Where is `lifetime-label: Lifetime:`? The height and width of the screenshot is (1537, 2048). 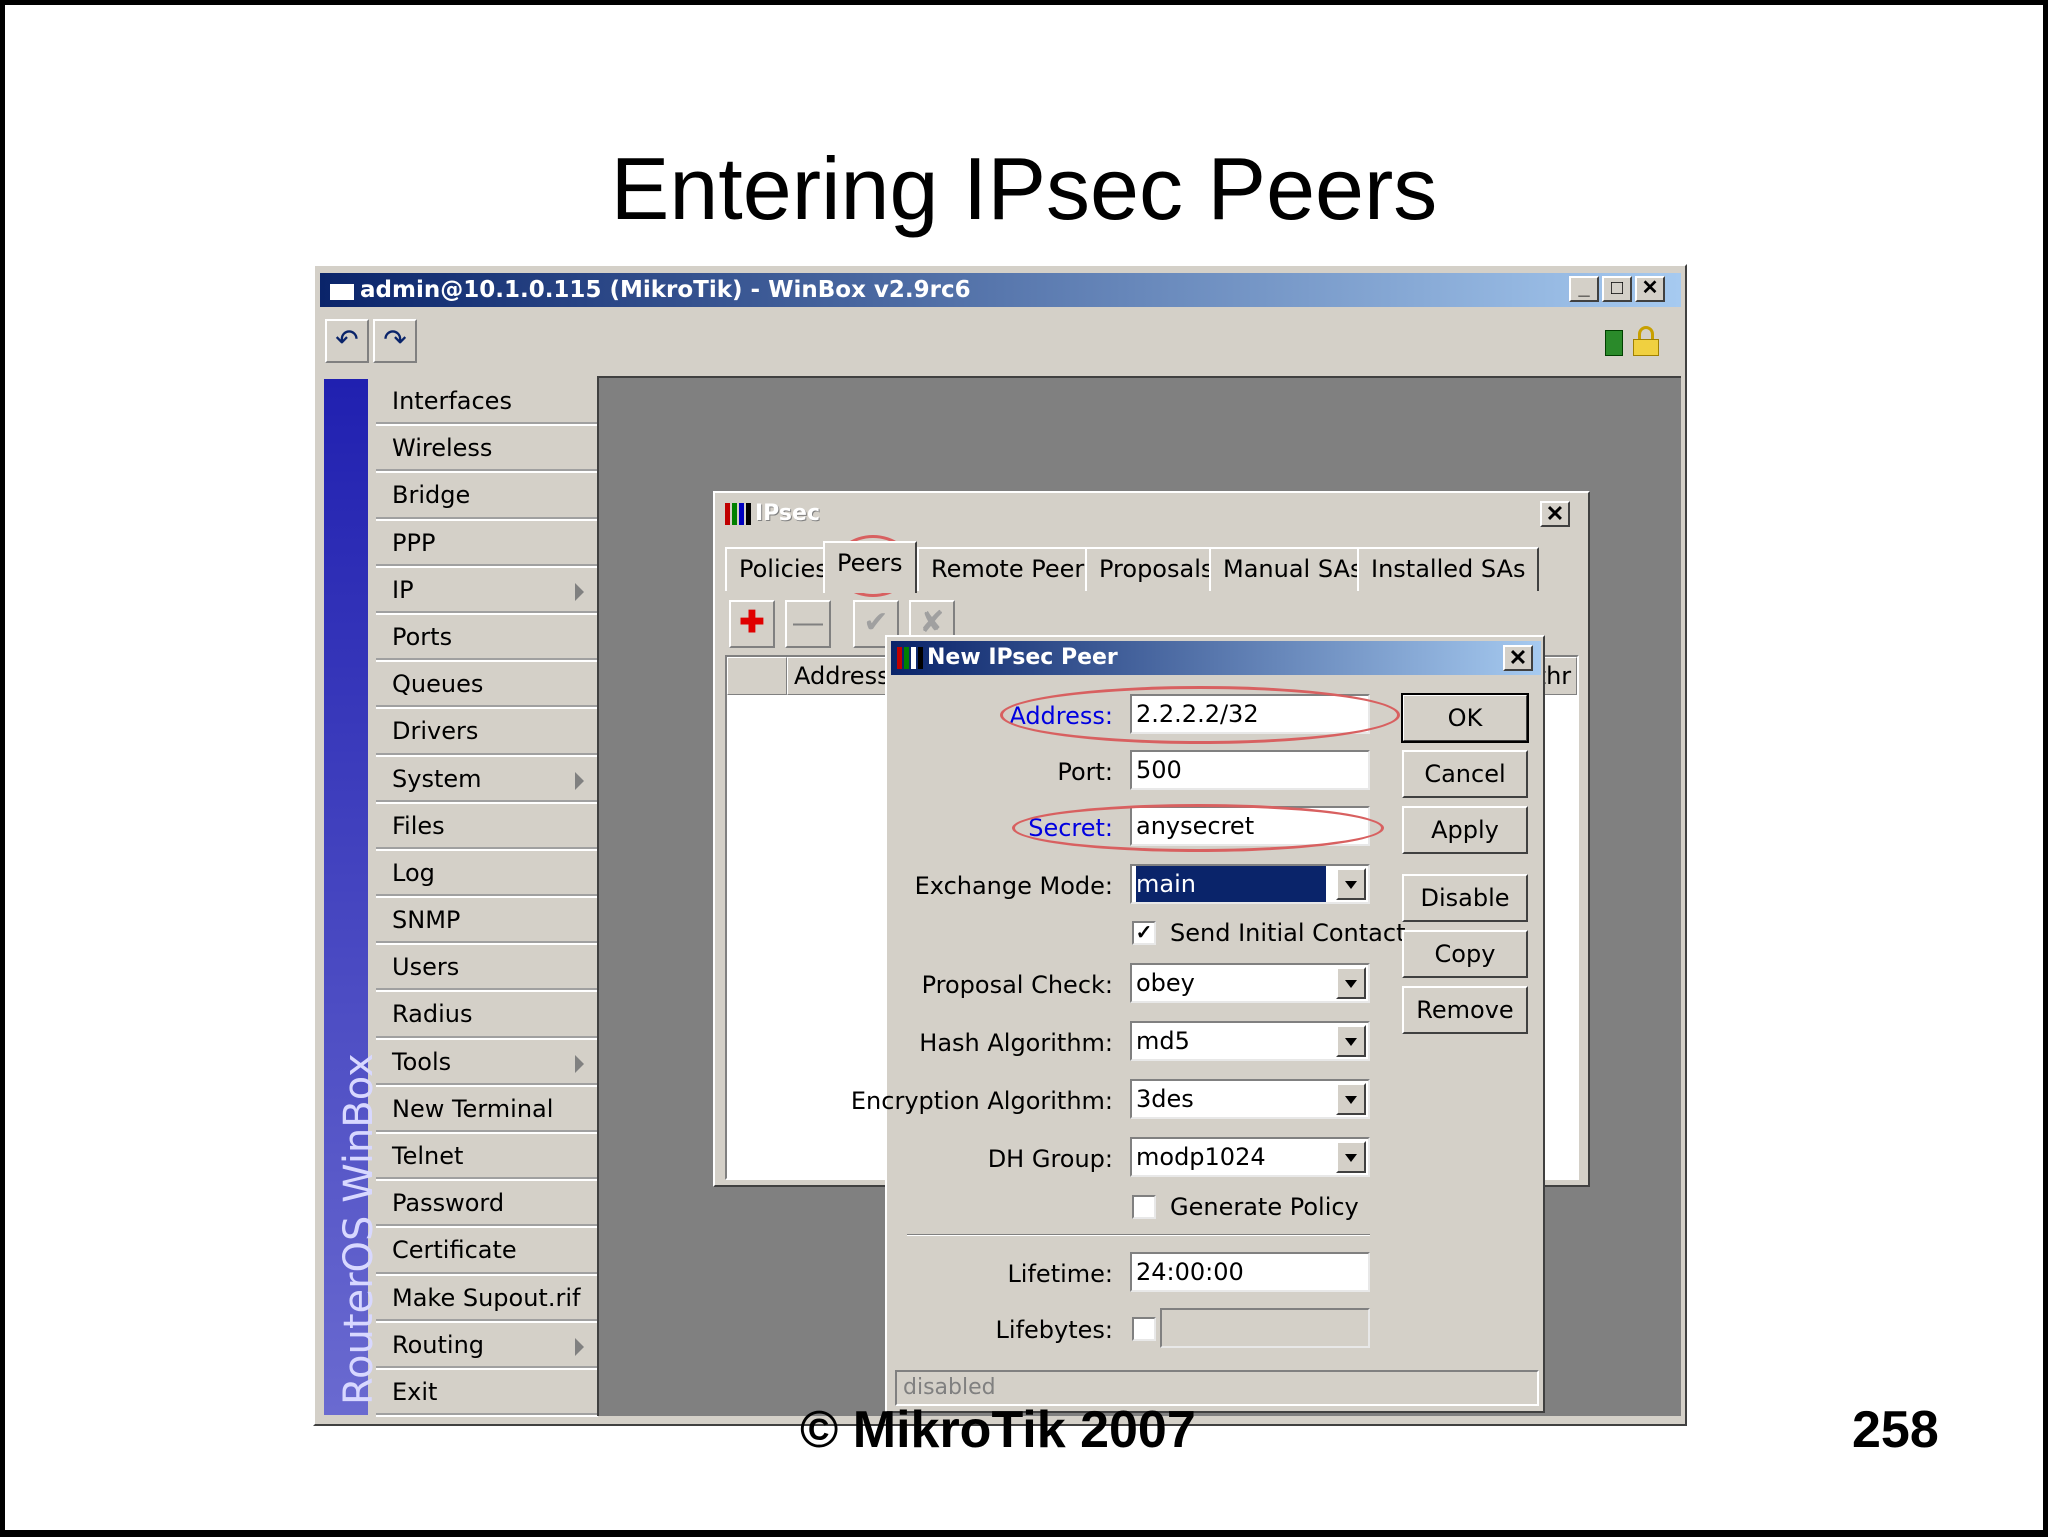 lifetime-label: Lifetime: is located at coordinates (1060, 1274).